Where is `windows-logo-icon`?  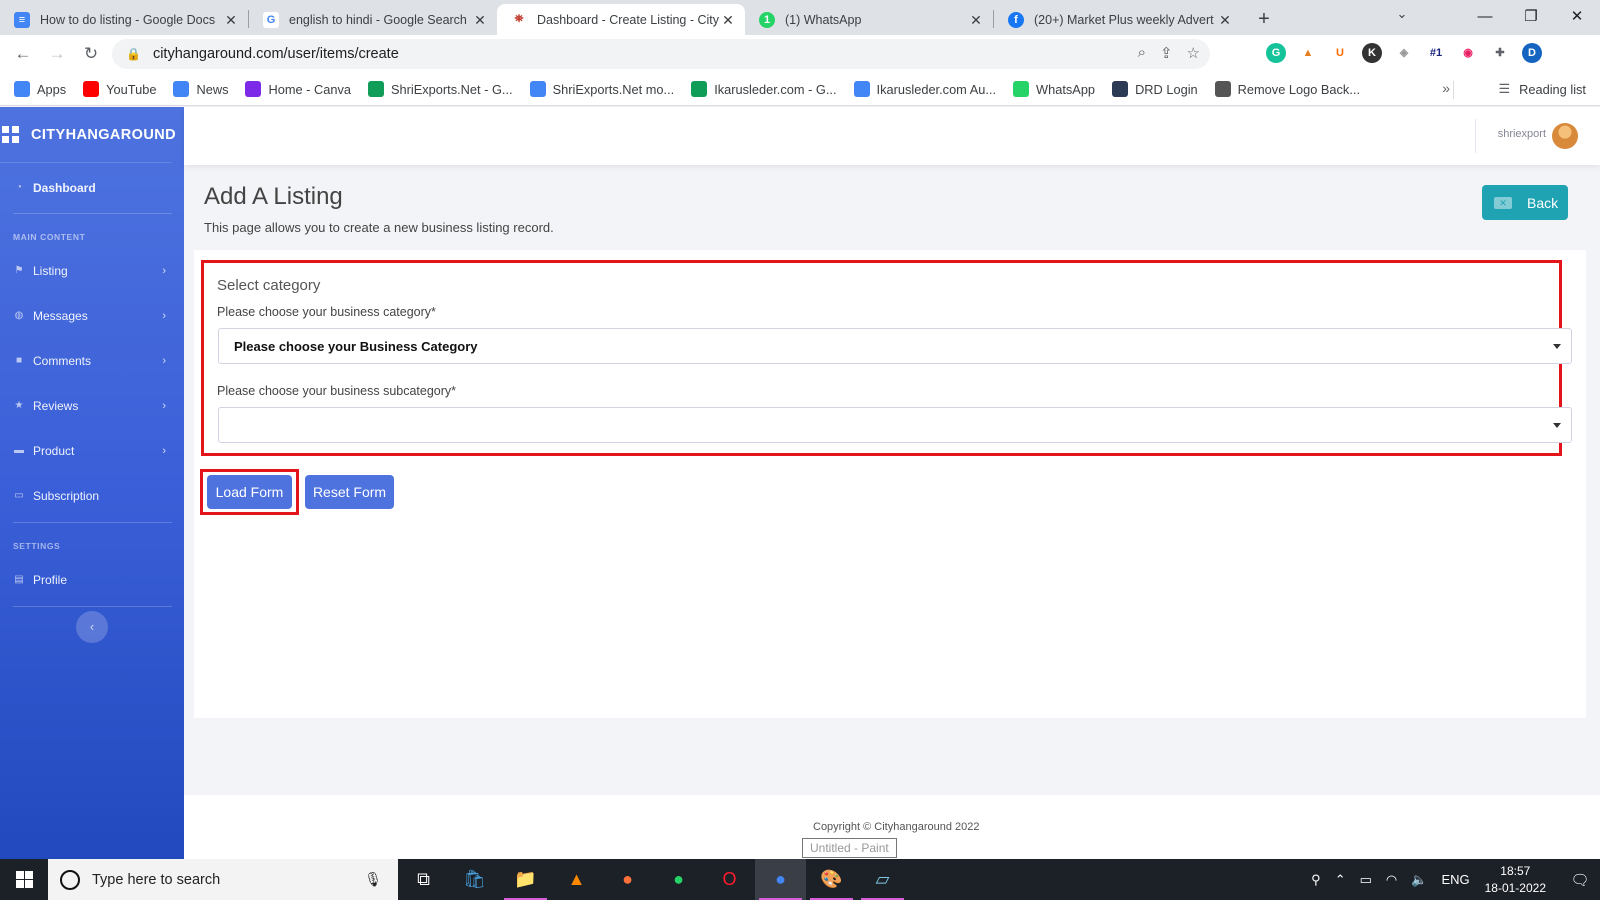 windows-logo-icon is located at coordinates (24, 879).